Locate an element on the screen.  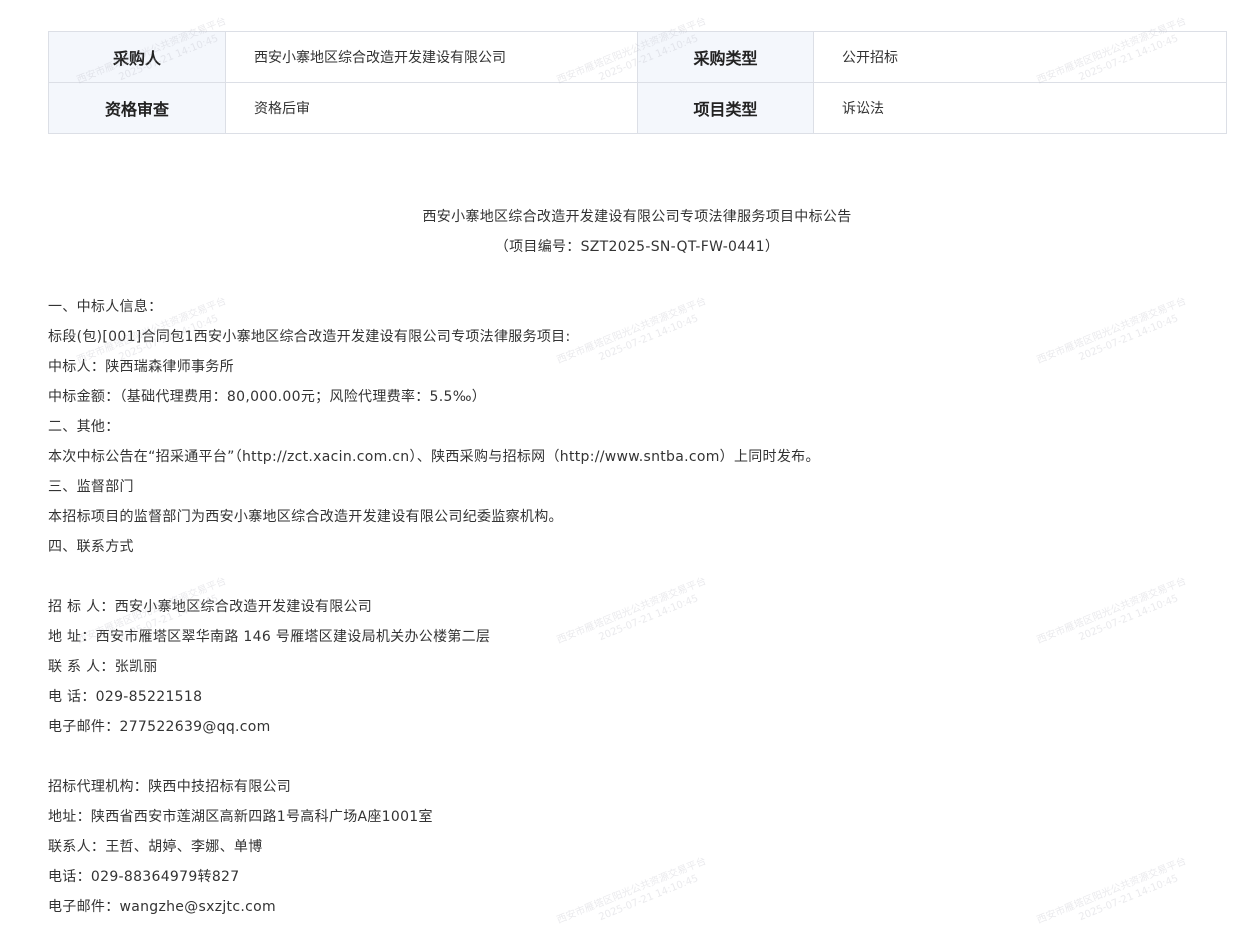
project-type-value: 诉讼法 is located at coordinates (1020, 108).